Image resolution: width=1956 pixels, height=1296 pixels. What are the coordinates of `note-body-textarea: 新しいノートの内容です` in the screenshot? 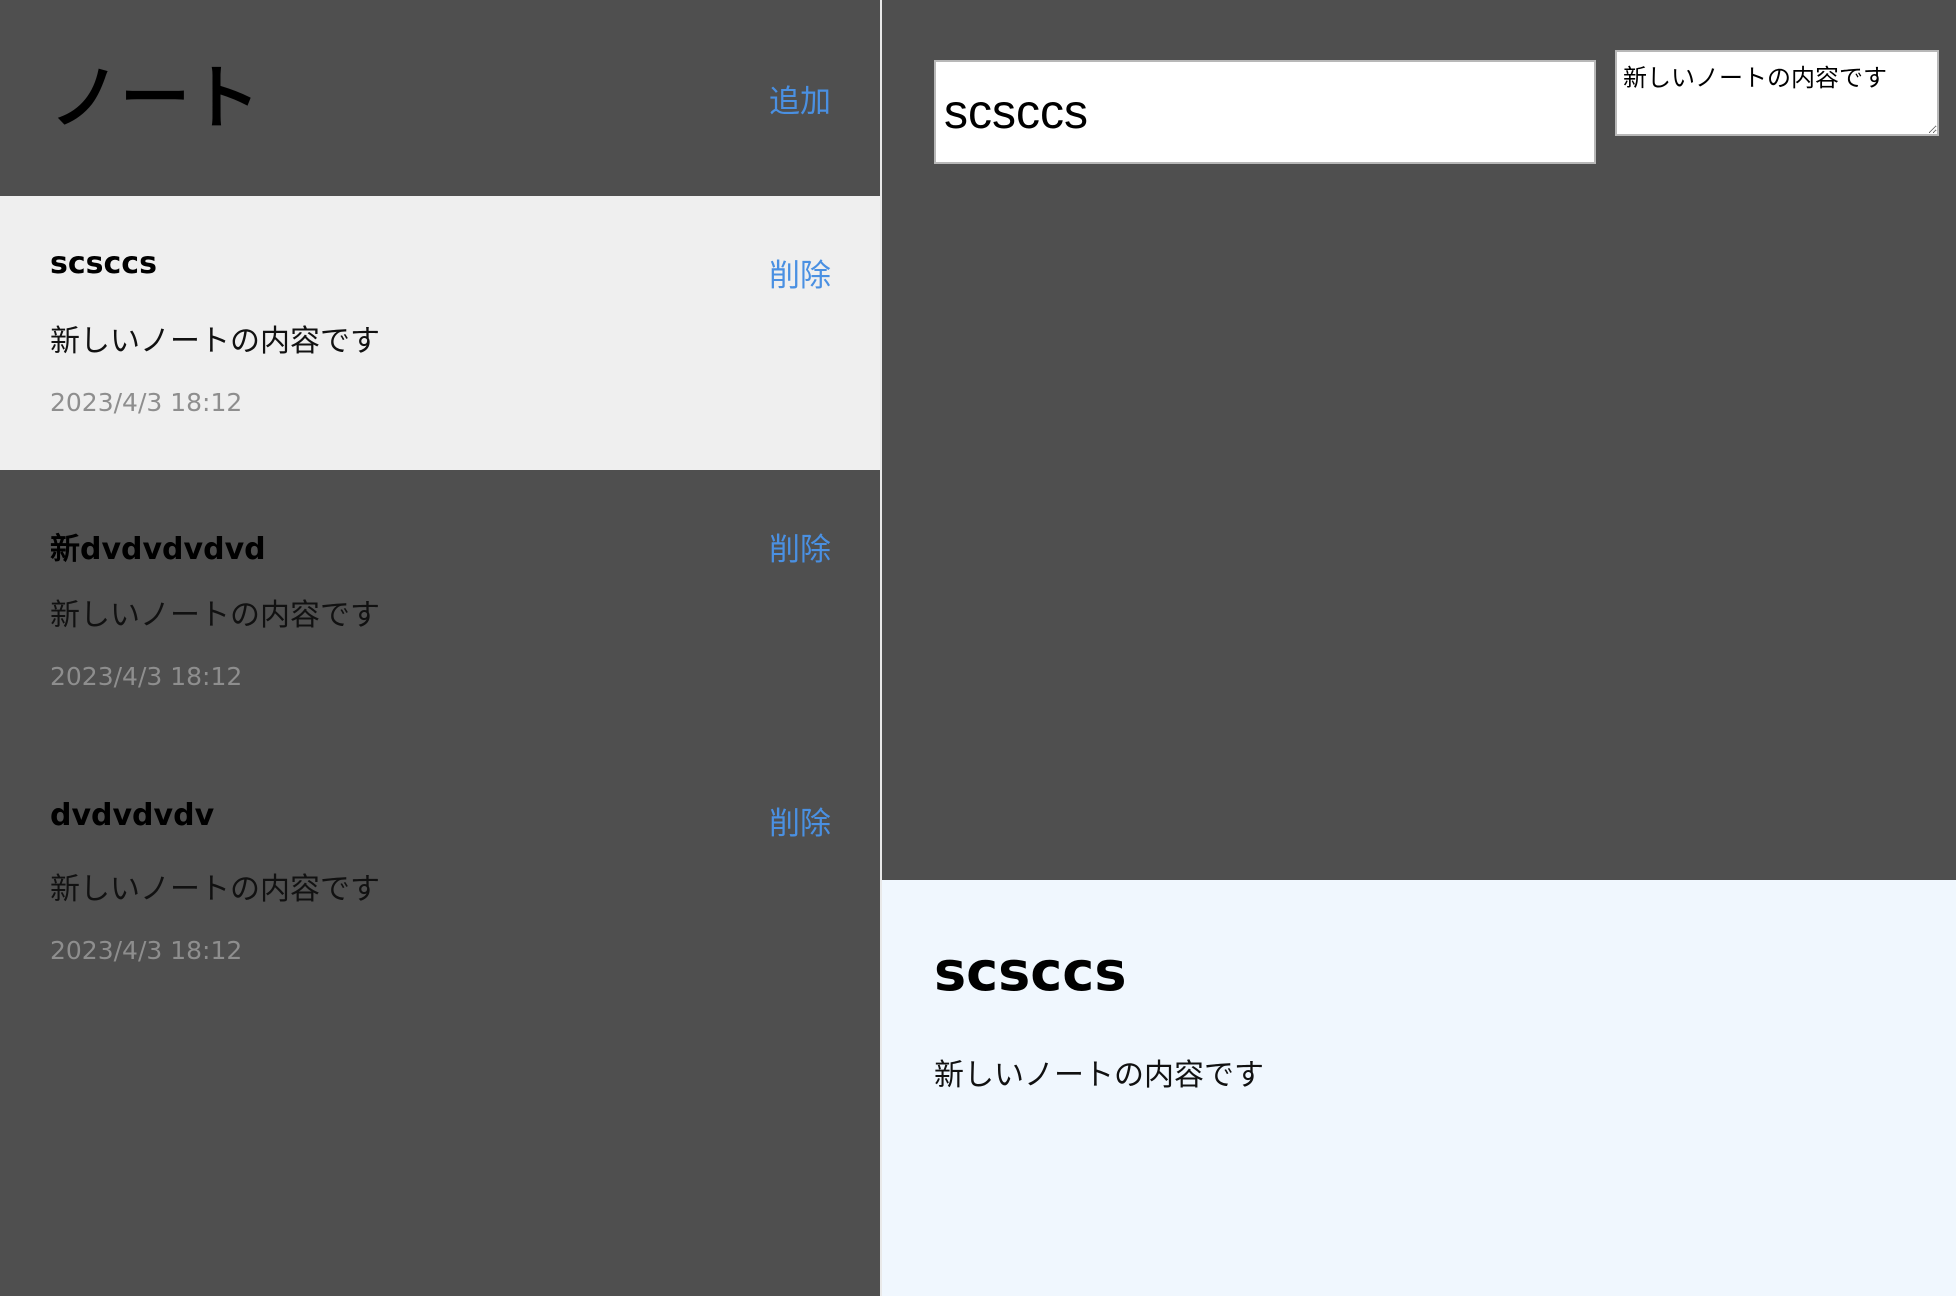 It's located at (1777, 93).